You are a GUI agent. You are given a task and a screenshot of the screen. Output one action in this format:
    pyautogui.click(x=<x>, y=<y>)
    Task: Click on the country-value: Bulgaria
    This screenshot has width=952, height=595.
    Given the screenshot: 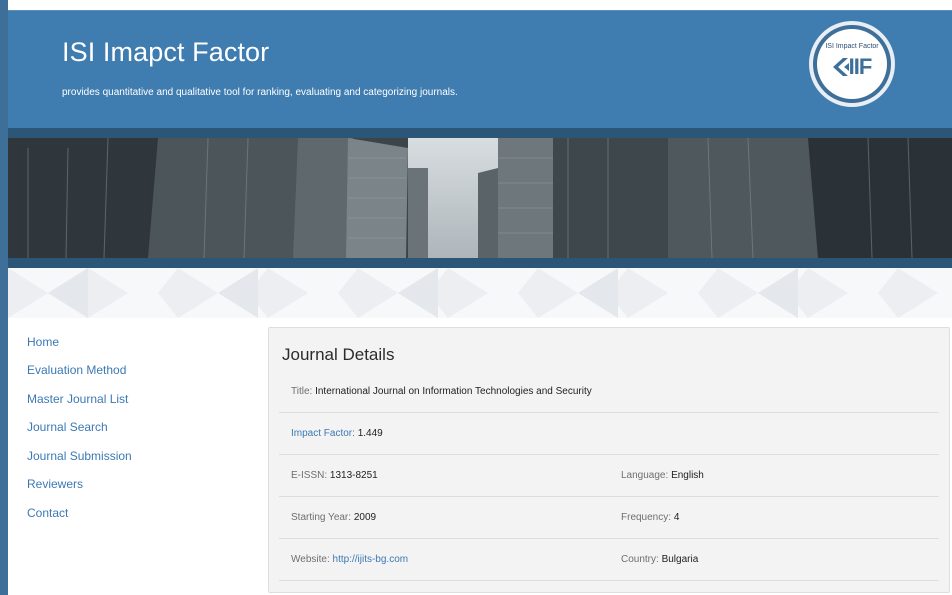 What is the action you would take?
    pyautogui.click(x=680, y=559)
    